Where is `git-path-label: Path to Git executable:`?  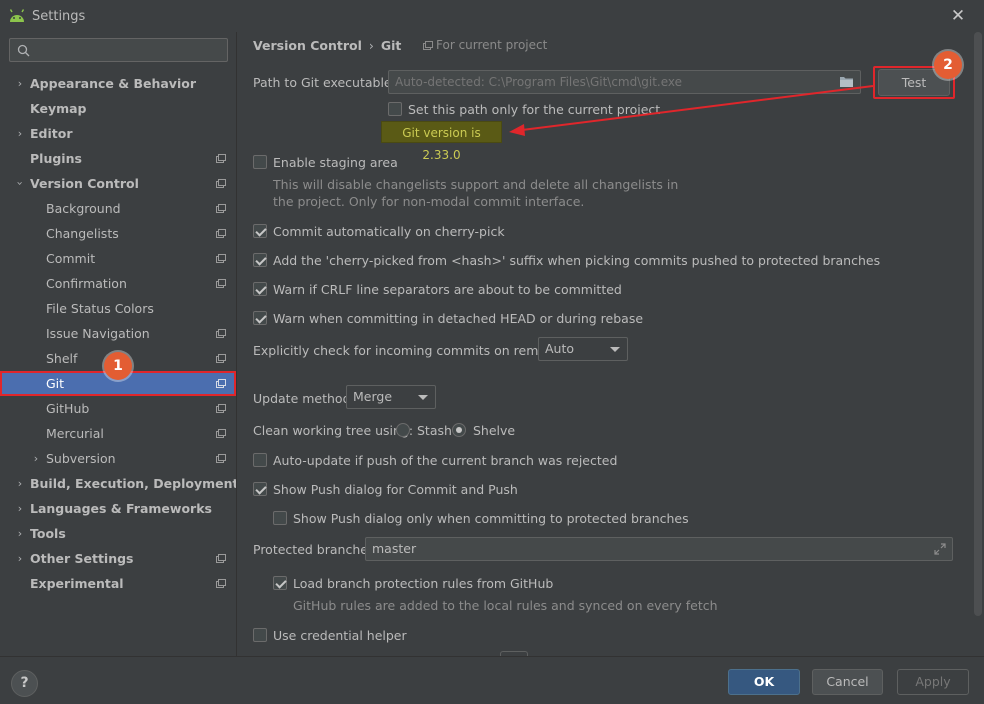
git-path-label: Path to Git executable: is located at coordinates (324, 82).